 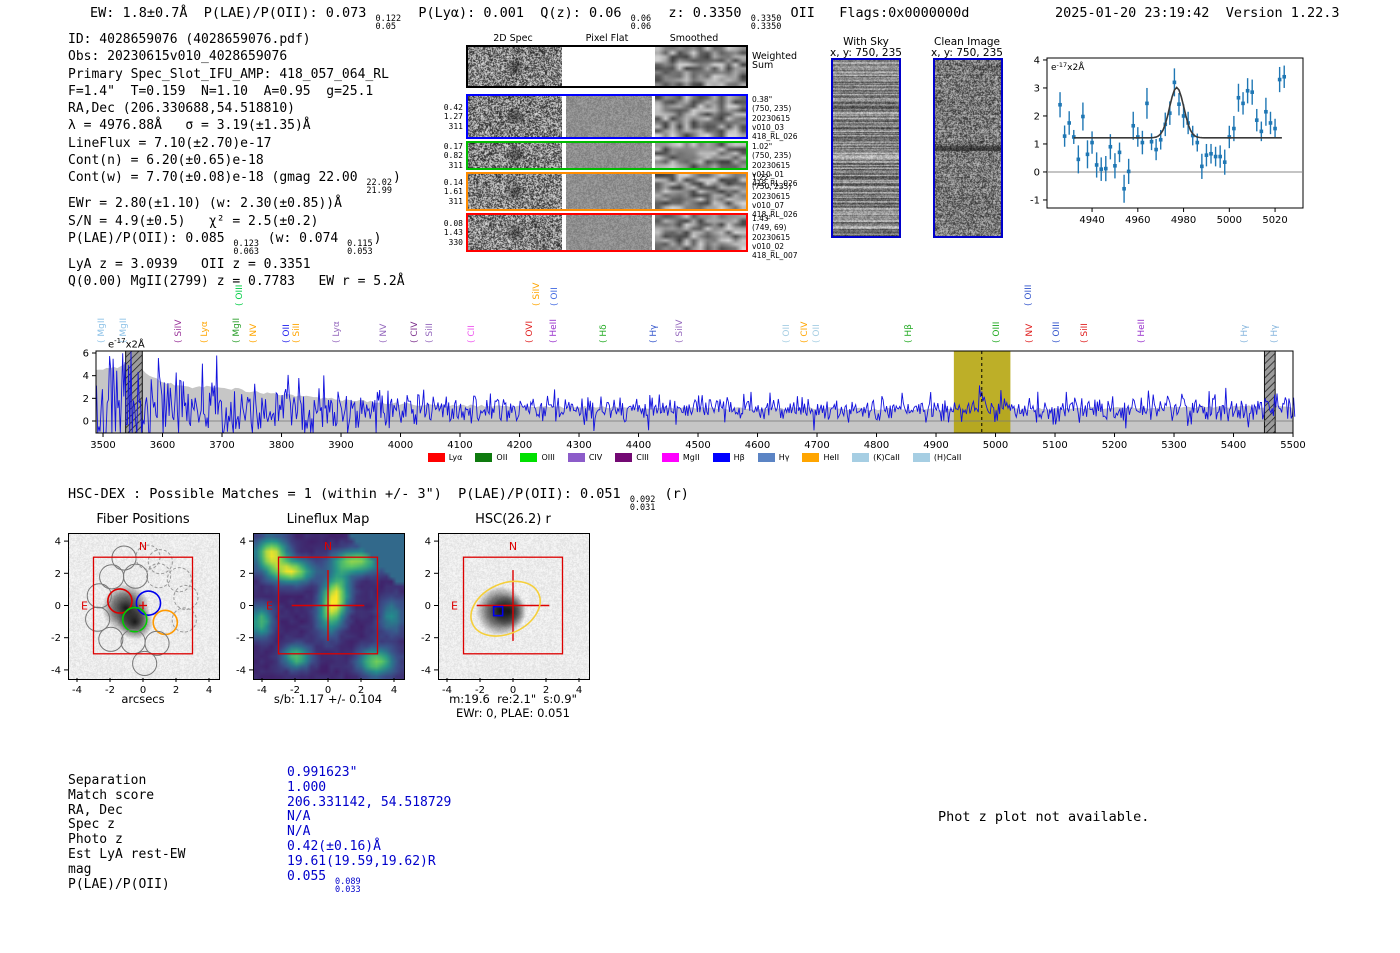 What do you see at coordinates (1292, 445) in the screenshot?
I see `x-tick-label: 5500` at bounding box center [1292, 445].